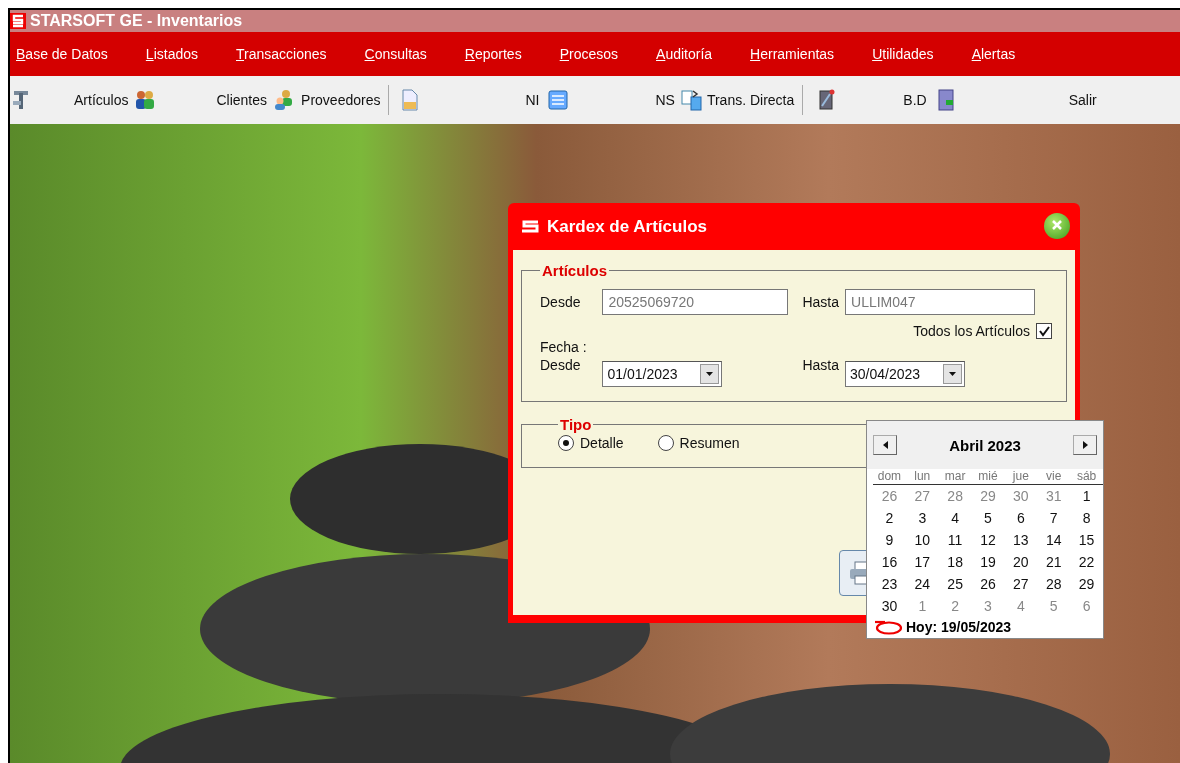  I want to click on calendar-day: 15, so click(1086, 540).